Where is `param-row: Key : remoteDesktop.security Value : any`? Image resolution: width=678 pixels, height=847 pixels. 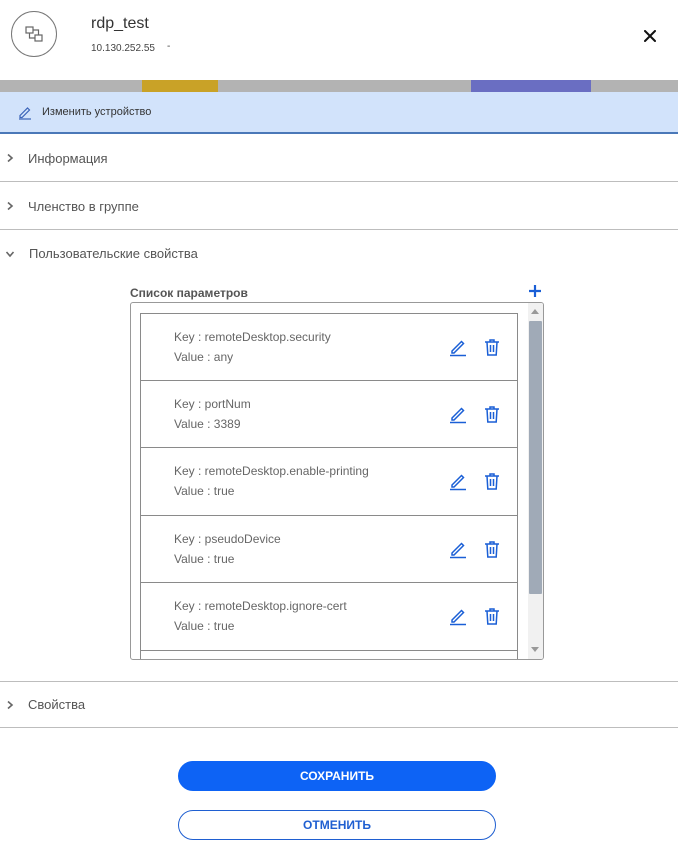 param-row: Key : remoteDesktop.security Value : any is located at coordinates (329, 347).